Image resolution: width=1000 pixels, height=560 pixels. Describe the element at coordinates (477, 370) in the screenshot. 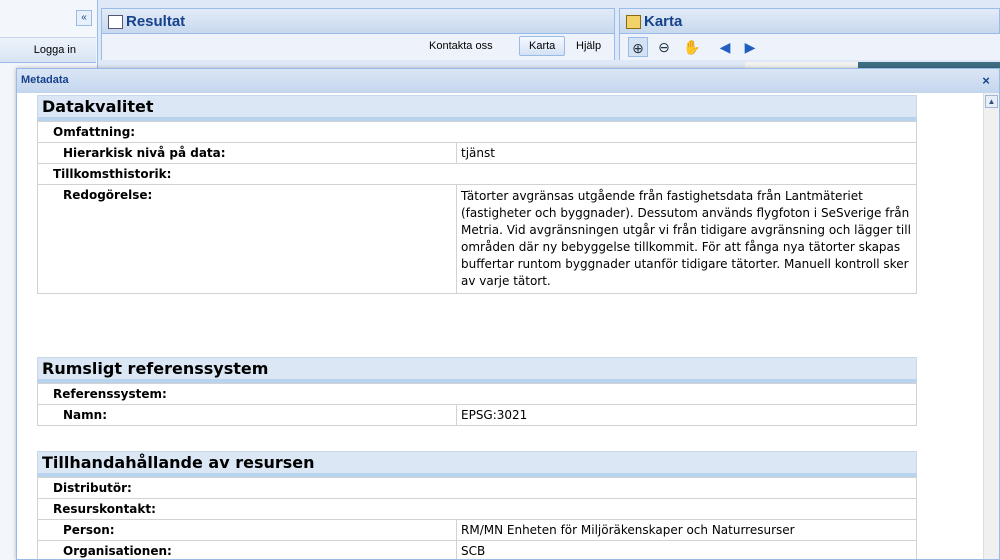

I see `section-title: Rumsligt referenssystem` at that location.